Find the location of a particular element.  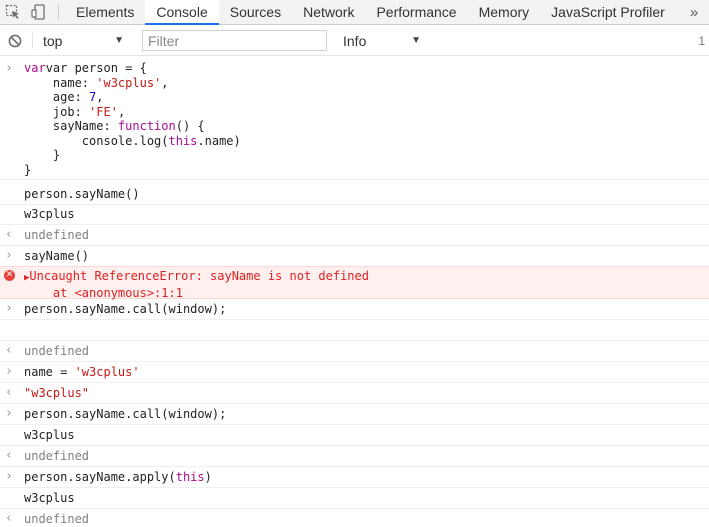

tab-performance: Performance is located at coordinates (416, 12).